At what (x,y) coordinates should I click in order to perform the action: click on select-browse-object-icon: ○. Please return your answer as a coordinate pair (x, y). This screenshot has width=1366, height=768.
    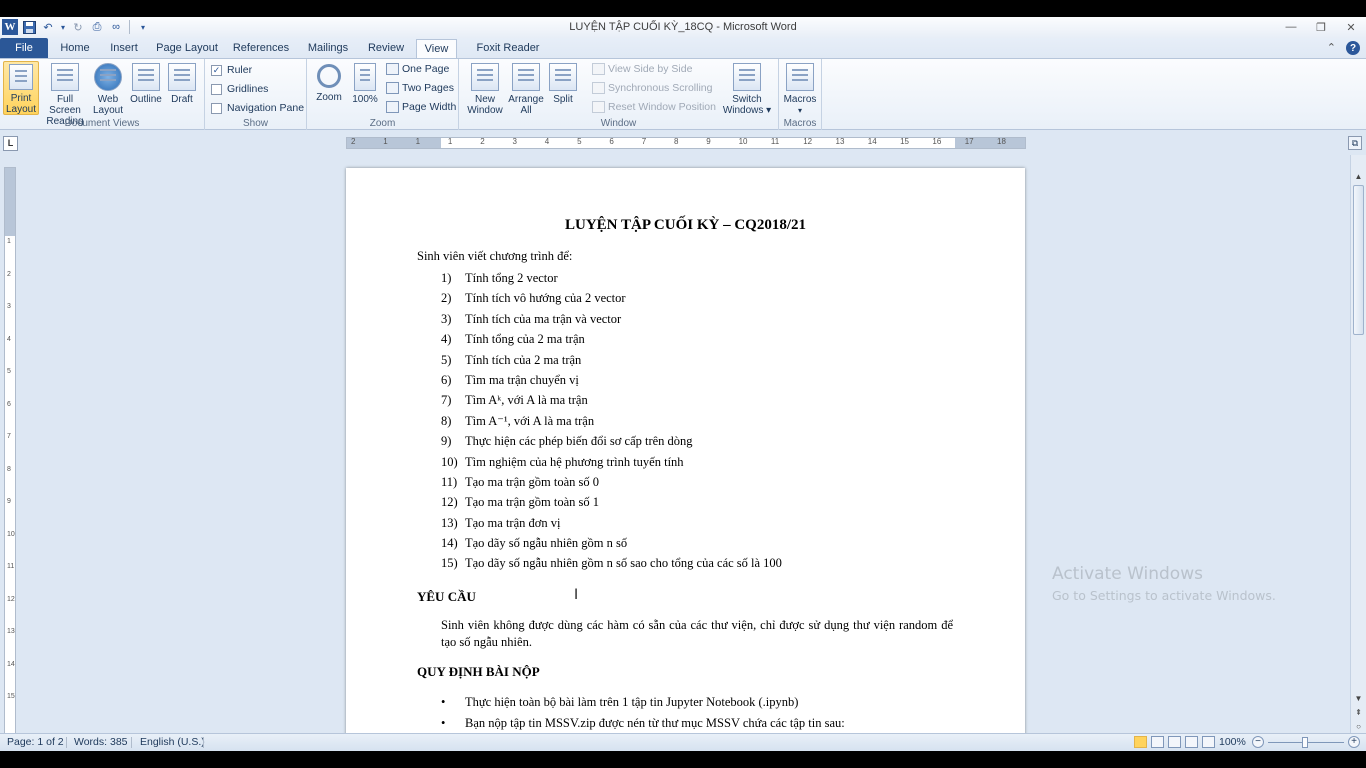
    Looking at the image, I should click on (1358, 727).